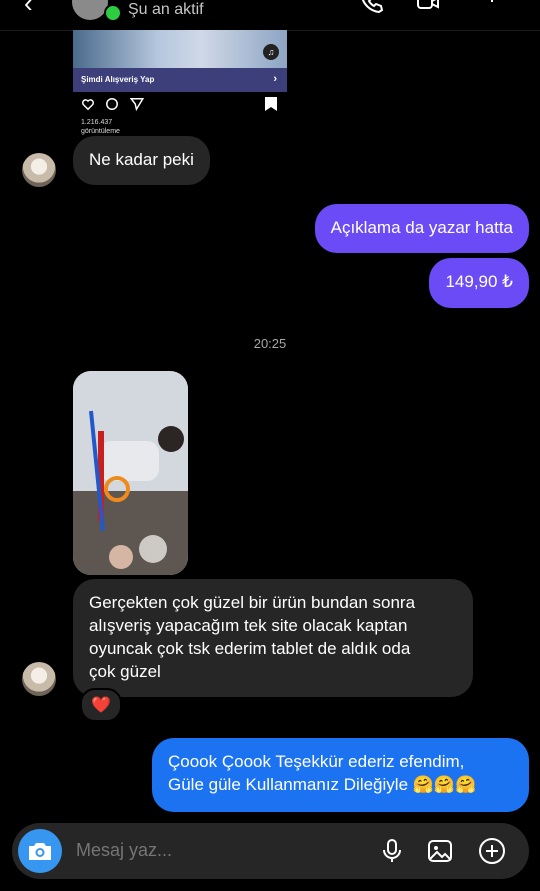 This screenshot has width=540, height=891. I want to click on online-indicator, so click(113, 13).